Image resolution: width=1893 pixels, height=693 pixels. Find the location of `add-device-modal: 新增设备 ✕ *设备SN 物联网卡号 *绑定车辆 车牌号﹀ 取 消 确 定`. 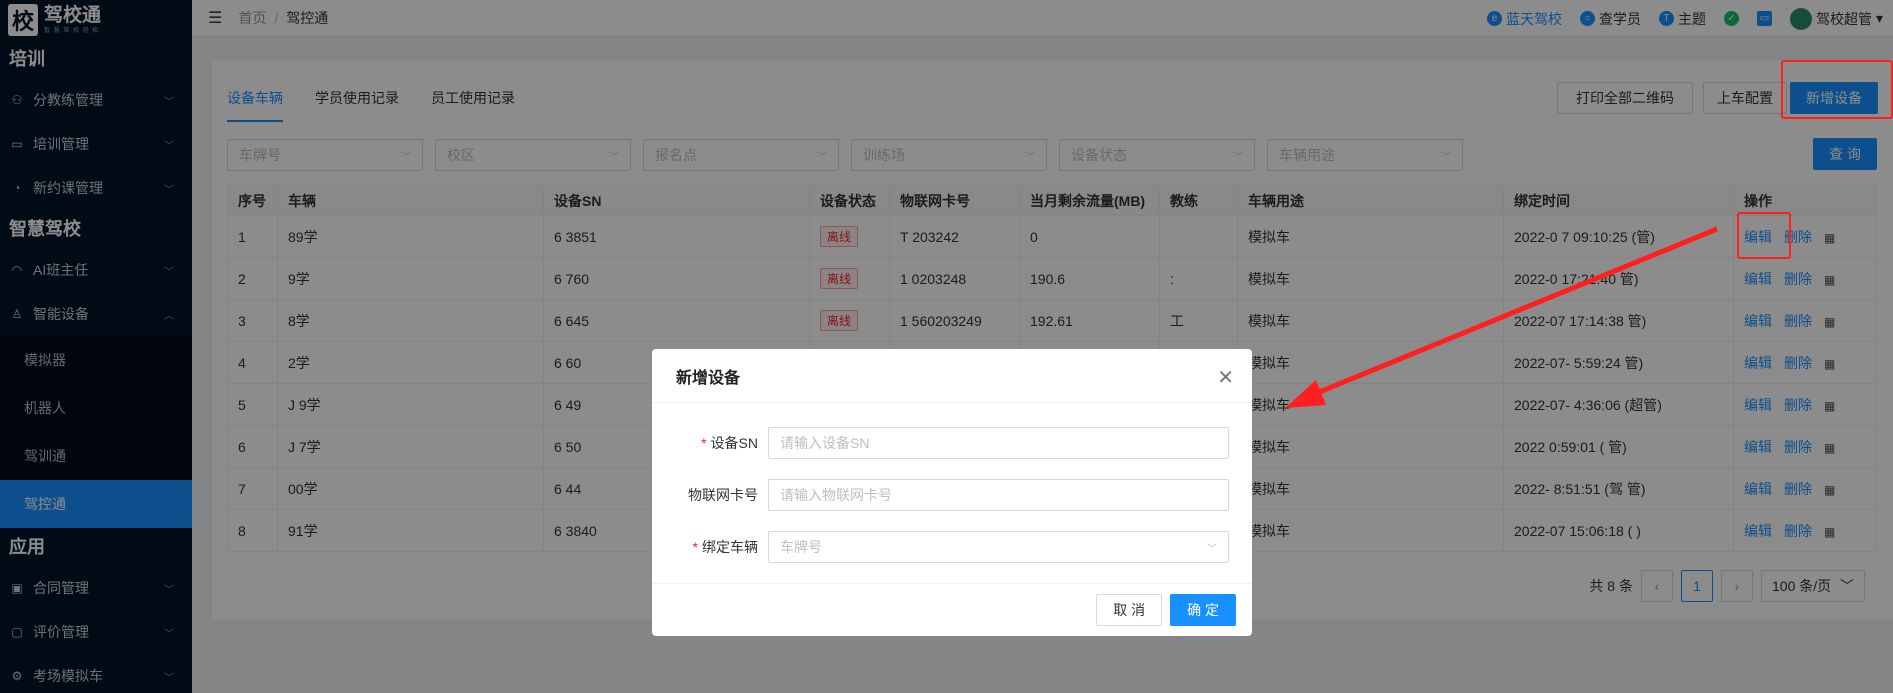

add-device-modal: 新增设备 ✕ *设备SN 物联网卡号 *绑定车辆 车牌号﹀ 取 消 确 定 is located at coordinates (952, 492).